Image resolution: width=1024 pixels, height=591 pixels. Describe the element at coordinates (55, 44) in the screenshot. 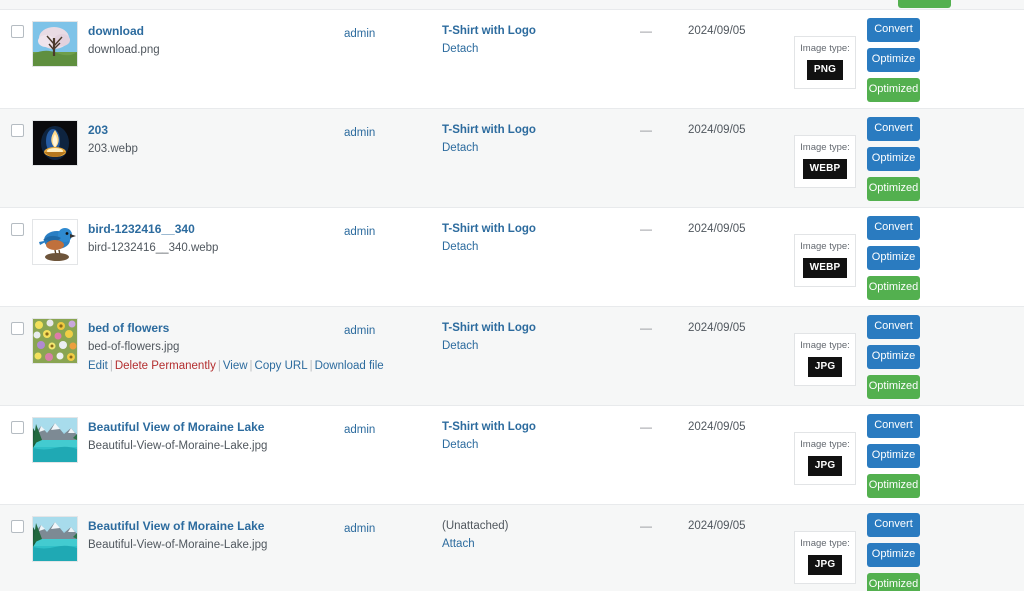

I see `thumbnail-tree-blossom` at that location.